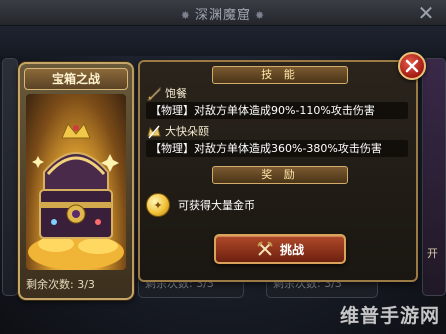 The height and width of the screenshot is (334, 446). I want to click on skill-1-header: 饱餐, so click(277, 94).